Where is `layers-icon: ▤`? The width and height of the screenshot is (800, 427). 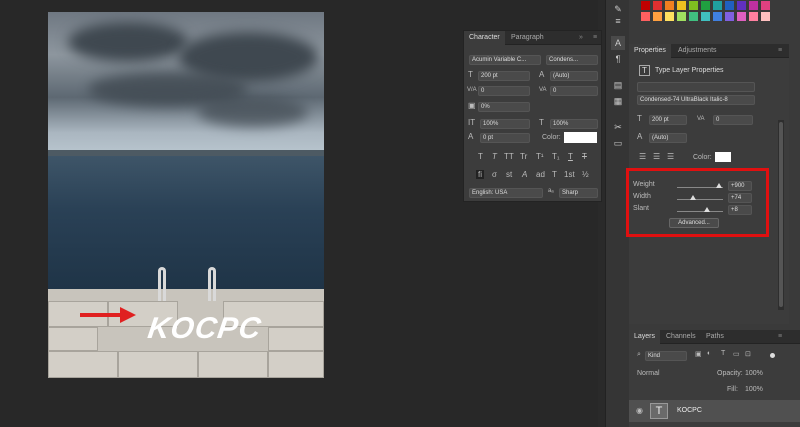
layers-icon: ▤ is located at coordinates (618, 85).